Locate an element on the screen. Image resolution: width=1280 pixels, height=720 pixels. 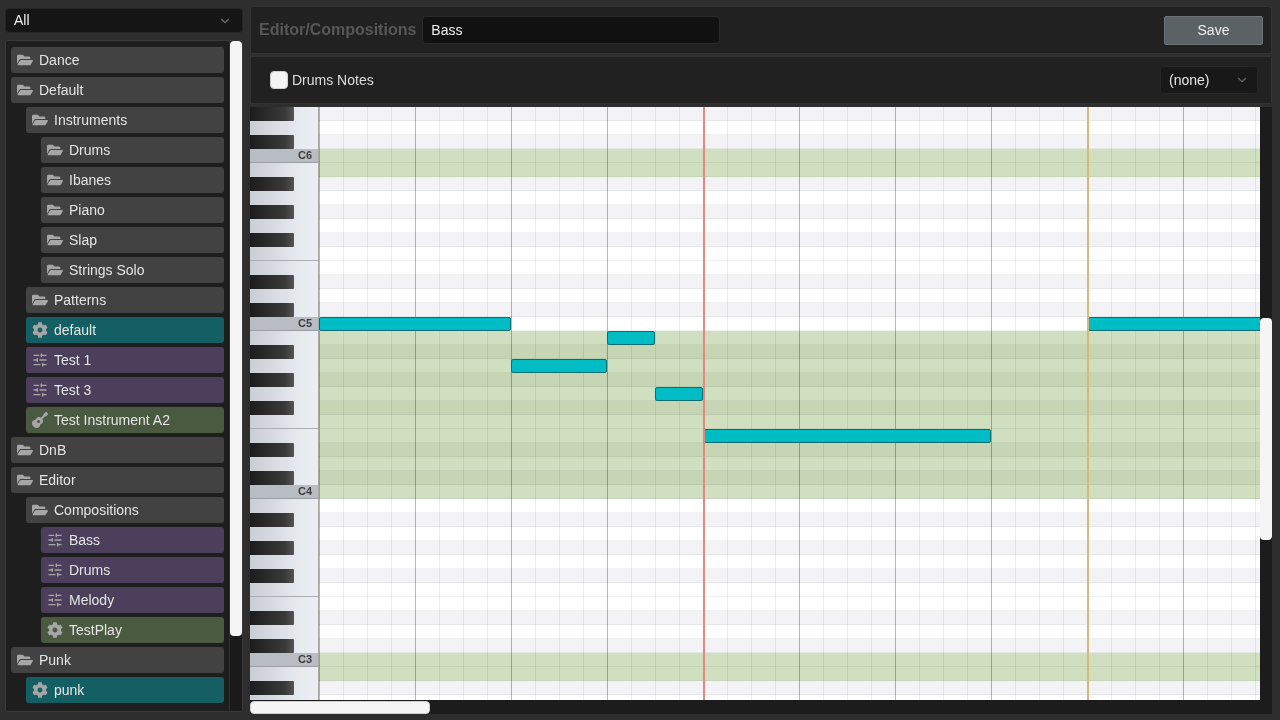
name-field: Bass is located at coordinates (571, 30).